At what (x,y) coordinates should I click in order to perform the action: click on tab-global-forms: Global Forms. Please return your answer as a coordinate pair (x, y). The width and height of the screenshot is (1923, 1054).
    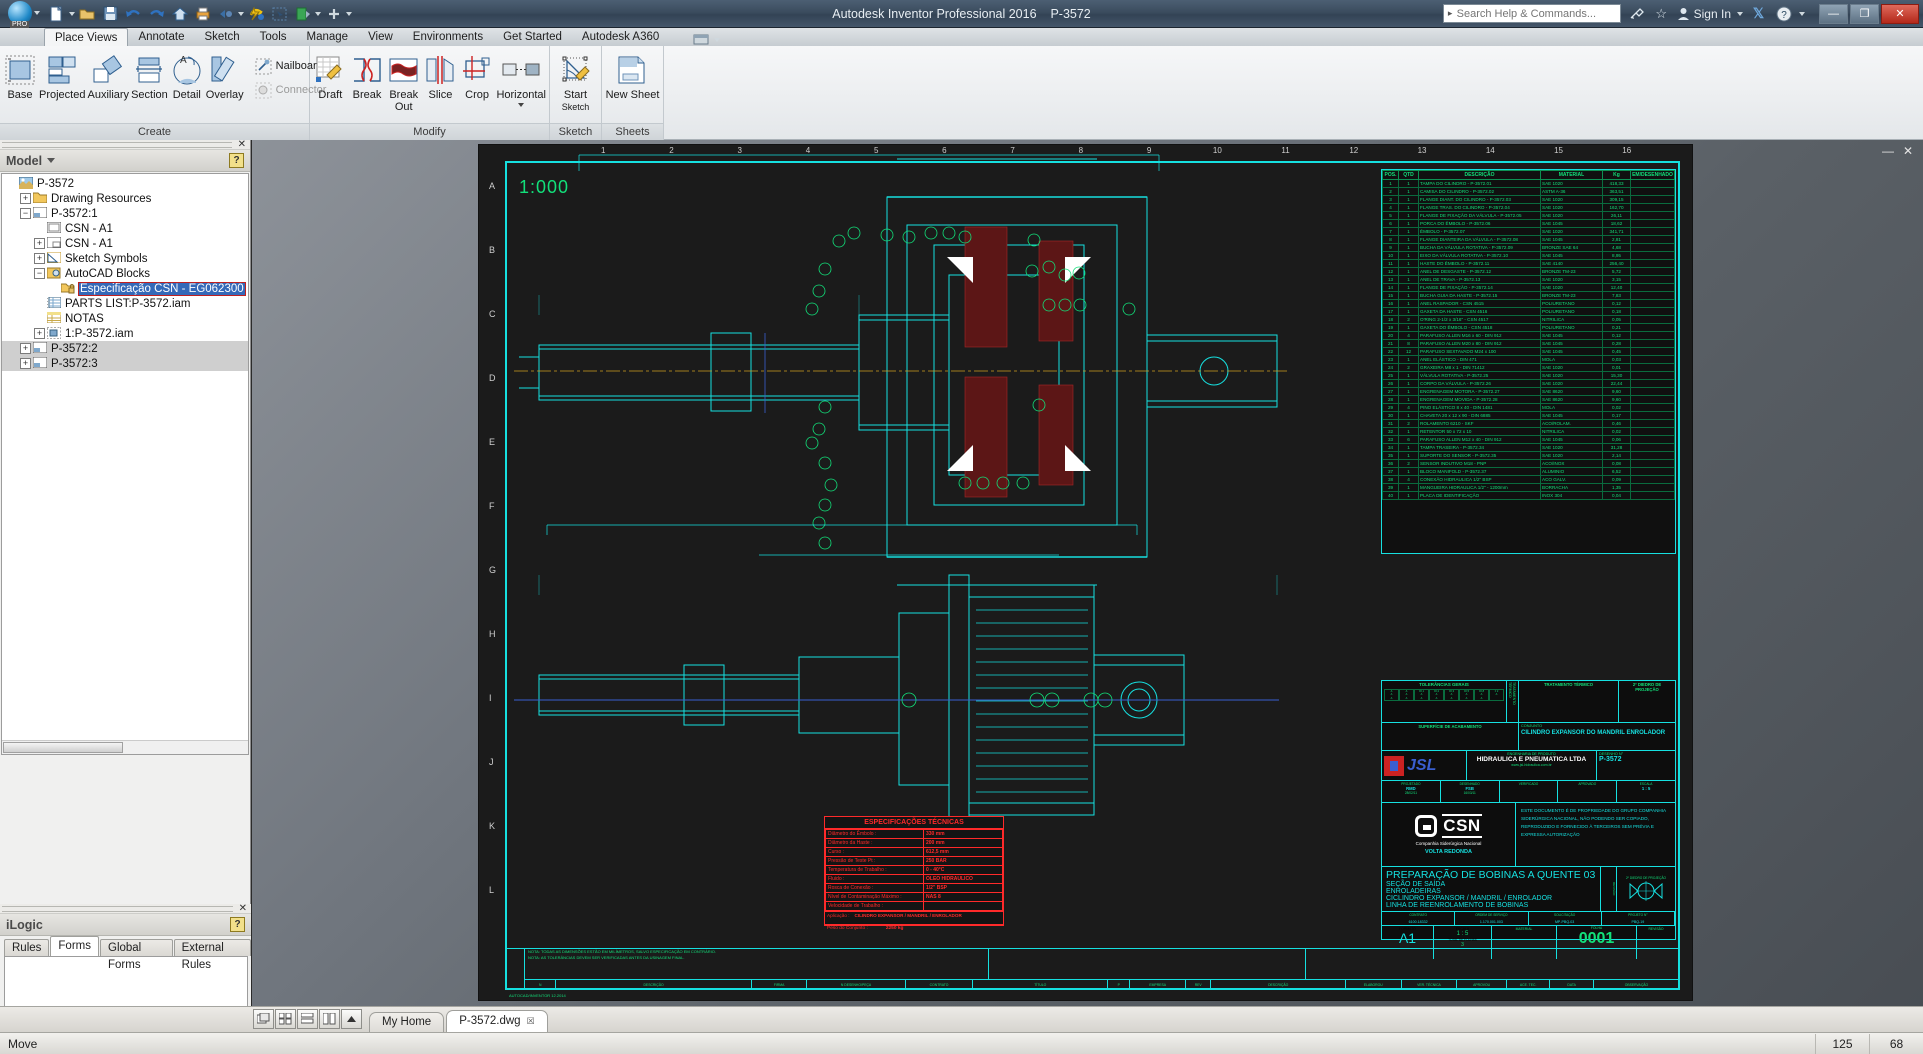
    Looking at the image, I should click on (136, 955).